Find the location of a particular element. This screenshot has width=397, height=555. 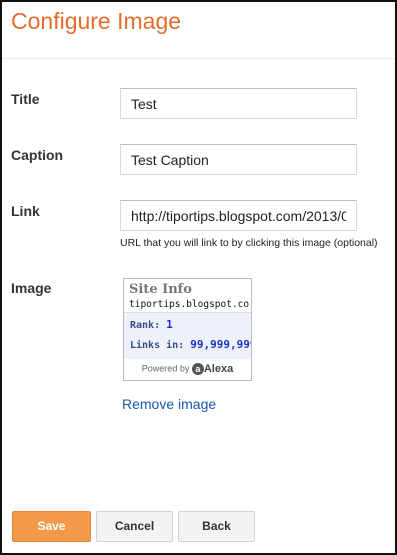

alexa-logo-icon: a is located at coordinates (197, 369).